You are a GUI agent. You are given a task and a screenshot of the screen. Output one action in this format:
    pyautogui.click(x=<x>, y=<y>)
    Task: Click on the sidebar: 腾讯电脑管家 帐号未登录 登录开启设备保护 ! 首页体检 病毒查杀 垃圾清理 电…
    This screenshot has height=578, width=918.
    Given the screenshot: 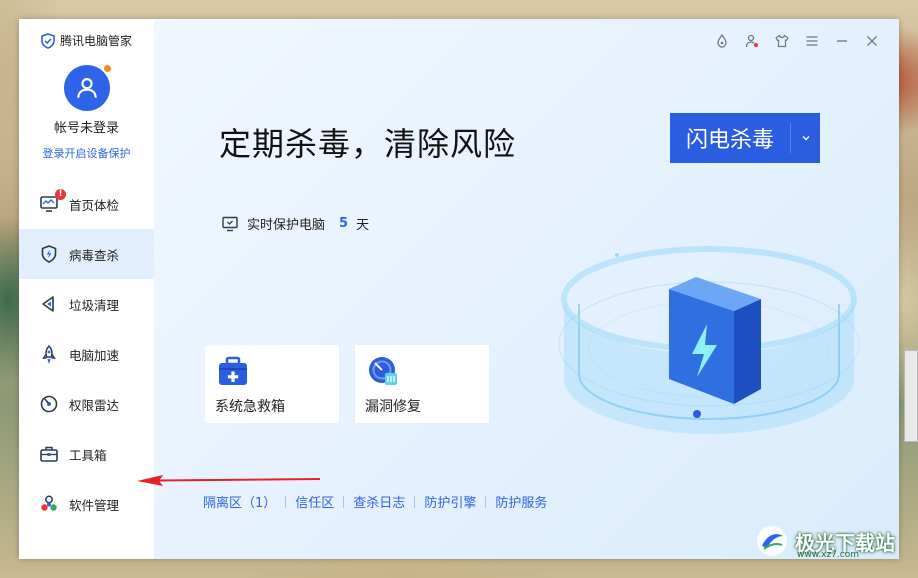 What is the action you would take?
    pyautogui.click(x=86, y=289)
    